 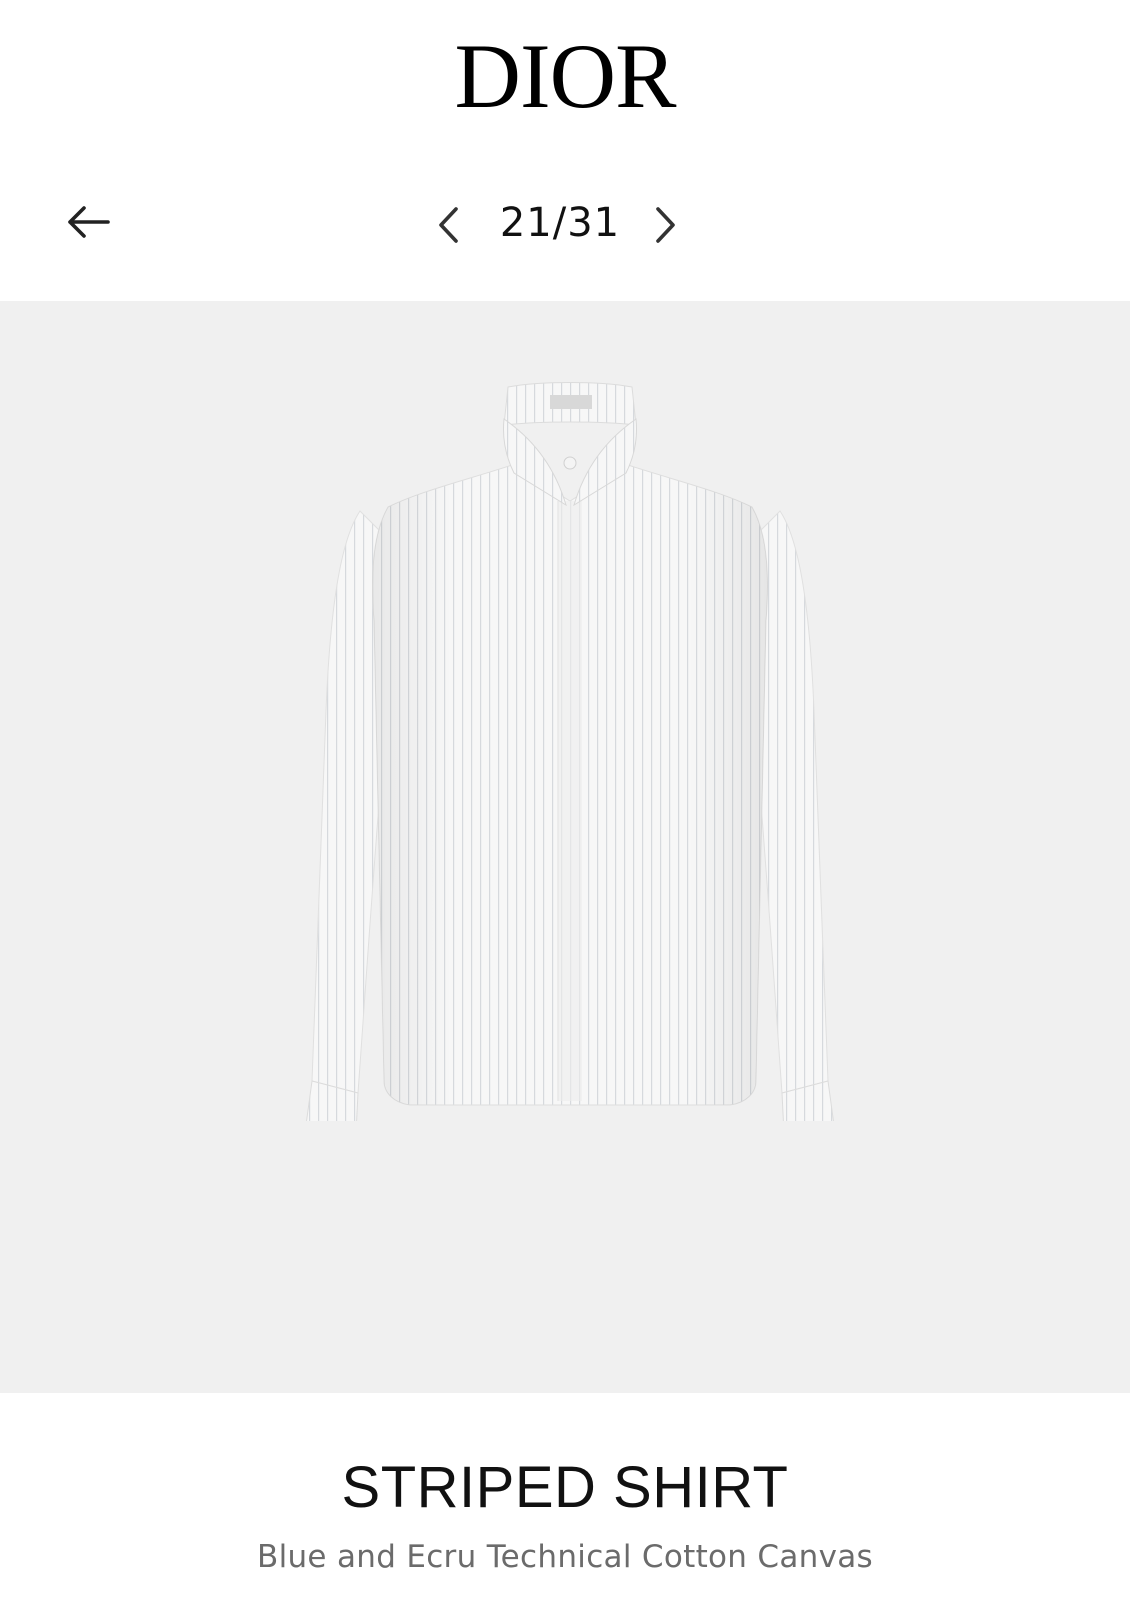 I want to click on next-image-button, so click(x=666, y=225).